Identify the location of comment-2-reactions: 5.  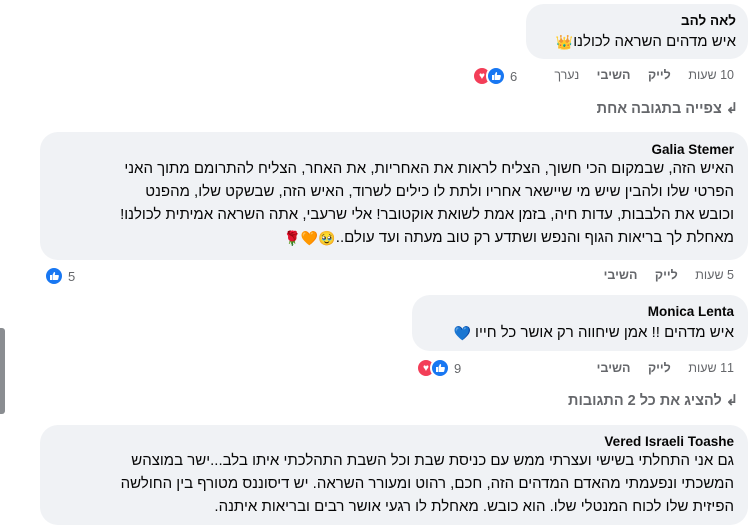
(59, 276).